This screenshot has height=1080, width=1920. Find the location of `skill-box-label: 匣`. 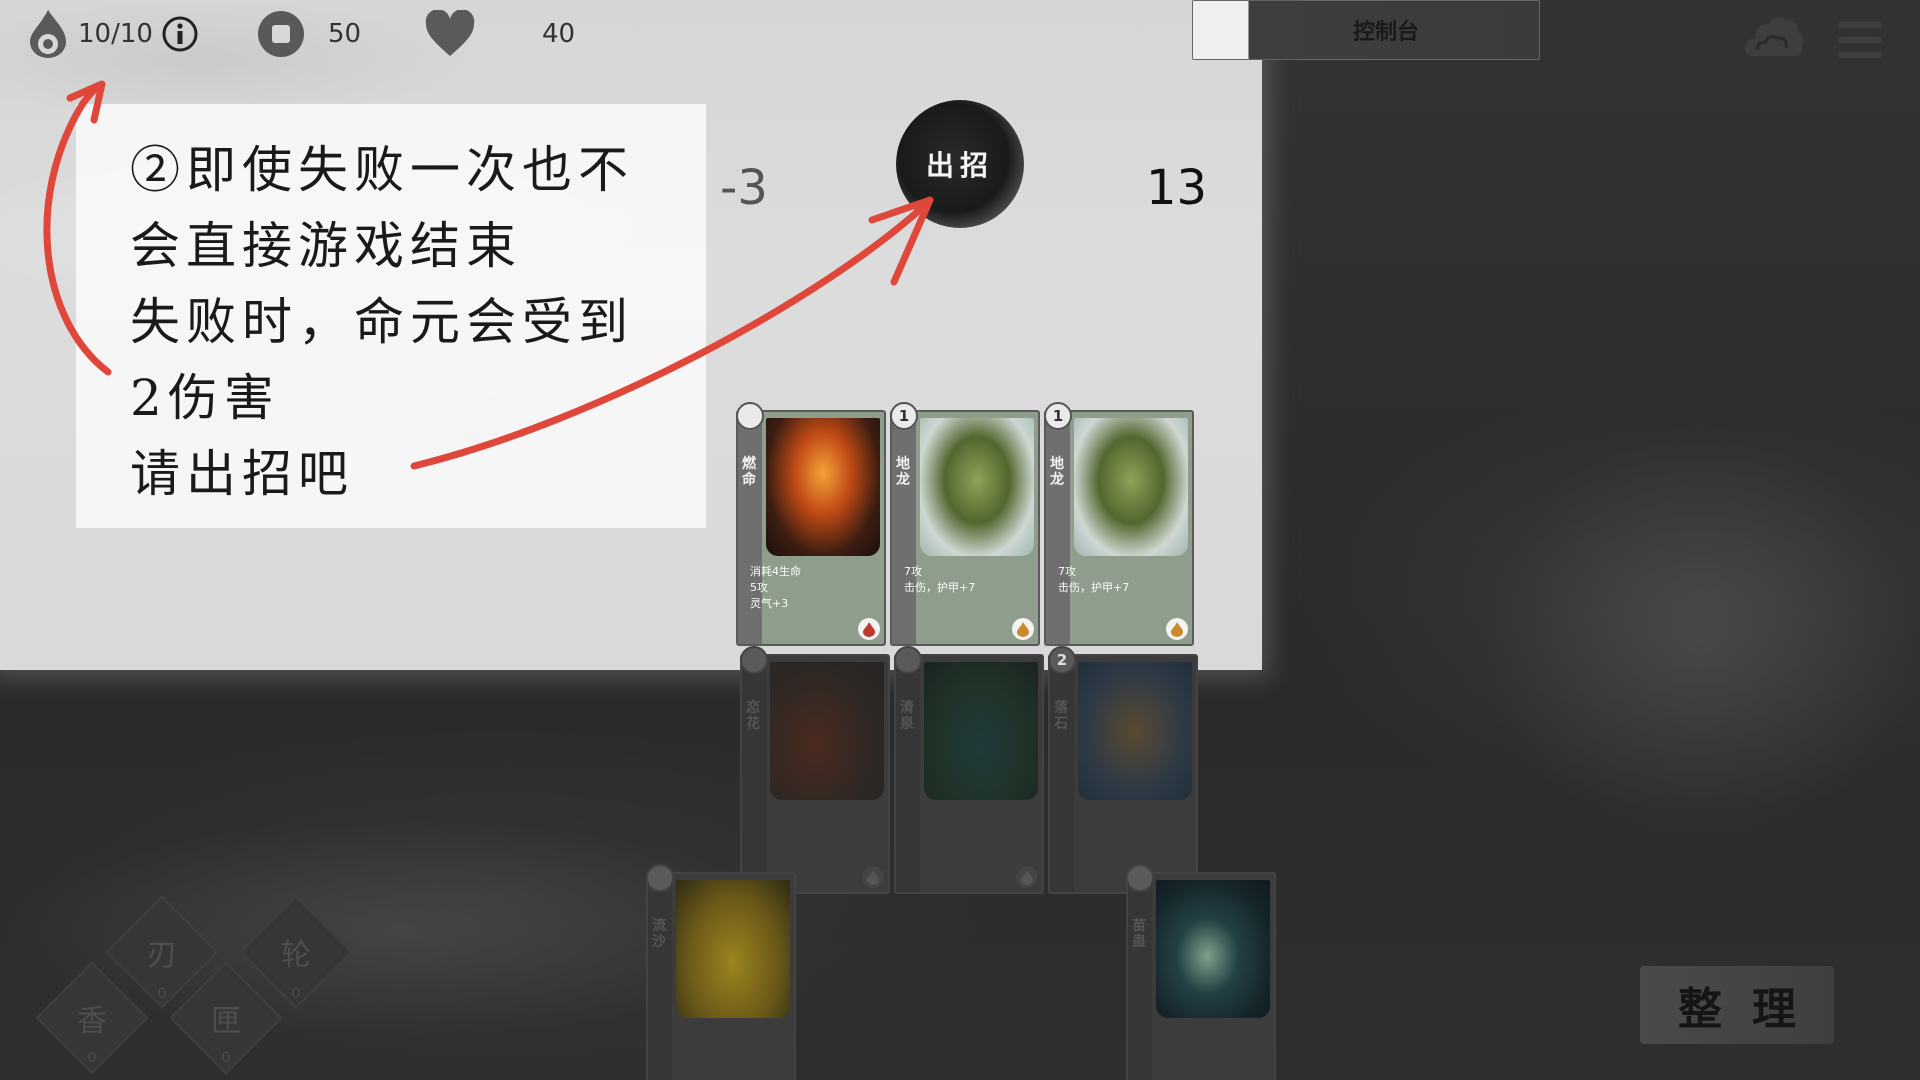

skill-box-label: 匣 is located at coordinates (226, 1021).